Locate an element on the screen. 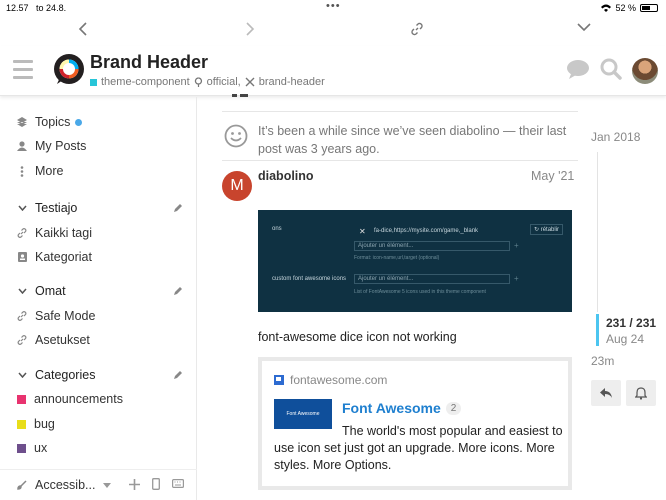 This screenshot has width=666, height=500. sidebar-section-testiajo: Testiajo is located at coordinates (47, 208).